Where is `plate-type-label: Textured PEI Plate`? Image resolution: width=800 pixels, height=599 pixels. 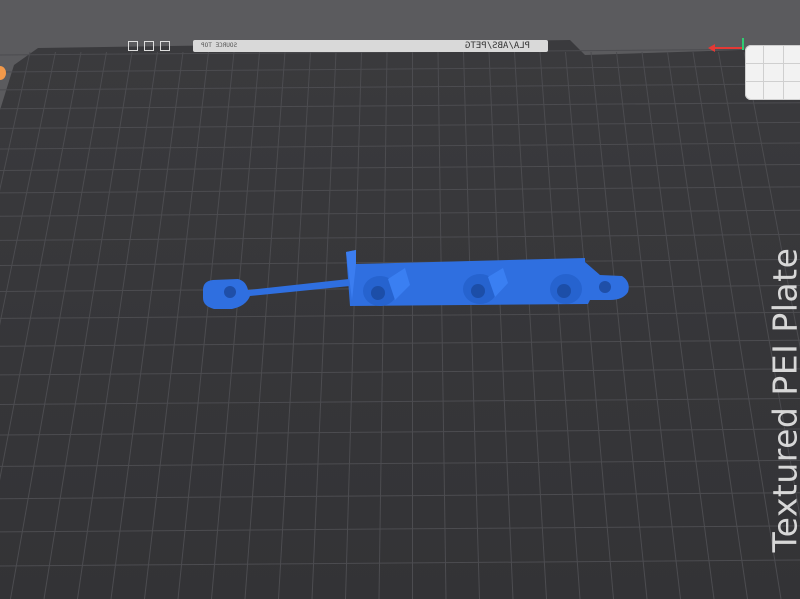 plate-type-label: Textured PEI Plate is located at coordinates (782, 400).